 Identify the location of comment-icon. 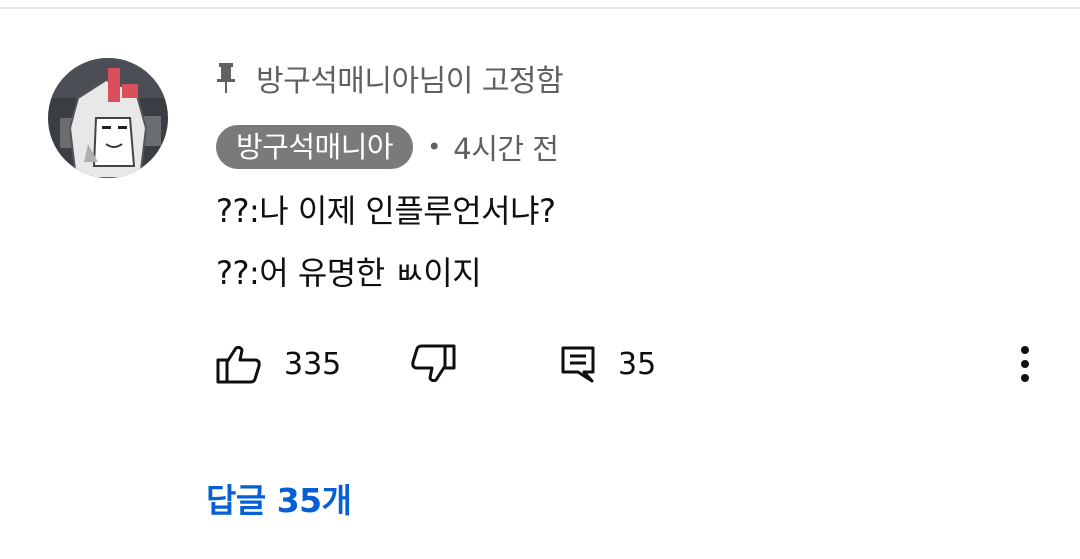
(578, 364).